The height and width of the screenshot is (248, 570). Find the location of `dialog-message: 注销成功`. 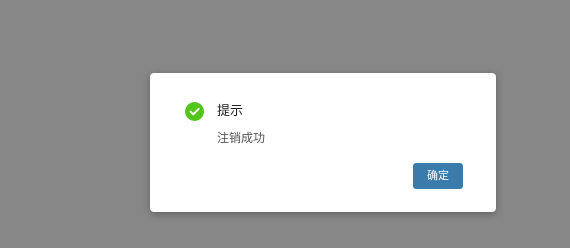

dialog-message: 注销成功 is located at coordinates (241, 138).